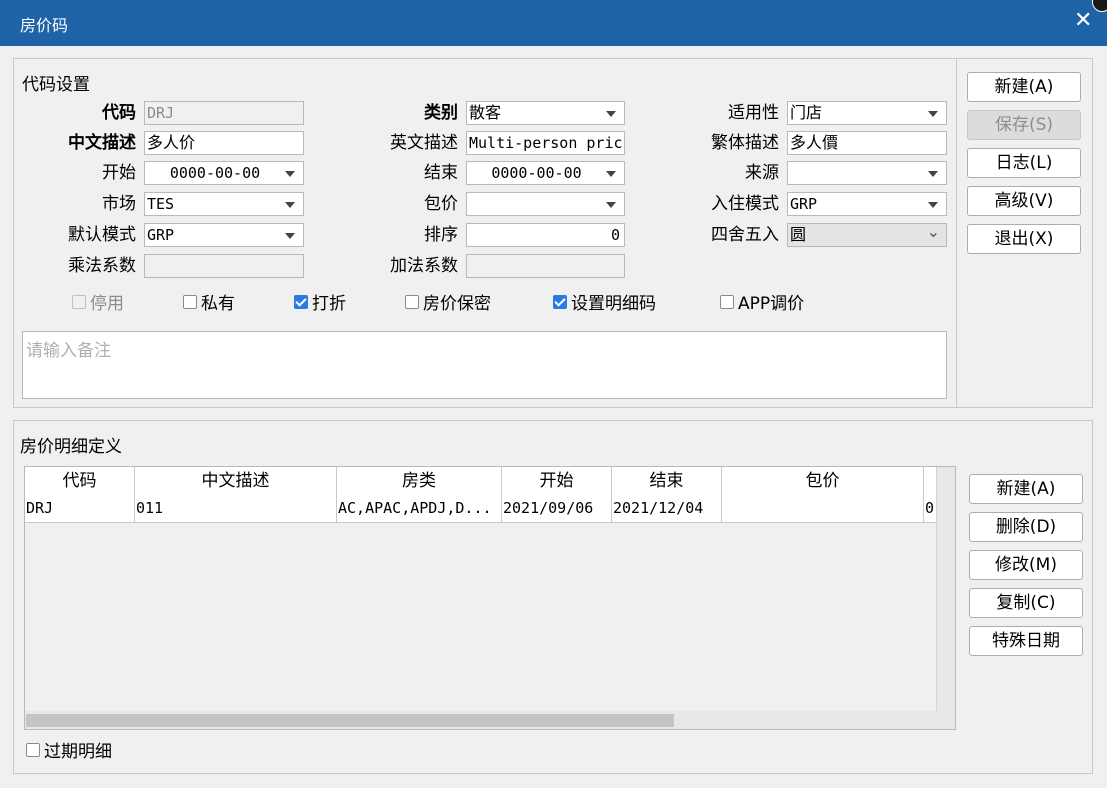 The height and width of the screenshot is (788, 1107). I want to click on checkbox-label: 打折, so click(329, 304).